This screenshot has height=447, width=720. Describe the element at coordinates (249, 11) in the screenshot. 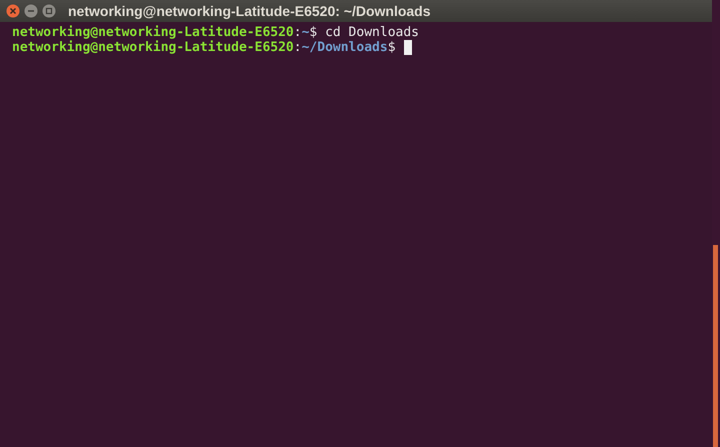

I see `window-title: networking@networking-Latitude-E6520: ~/Downloads` at that location.